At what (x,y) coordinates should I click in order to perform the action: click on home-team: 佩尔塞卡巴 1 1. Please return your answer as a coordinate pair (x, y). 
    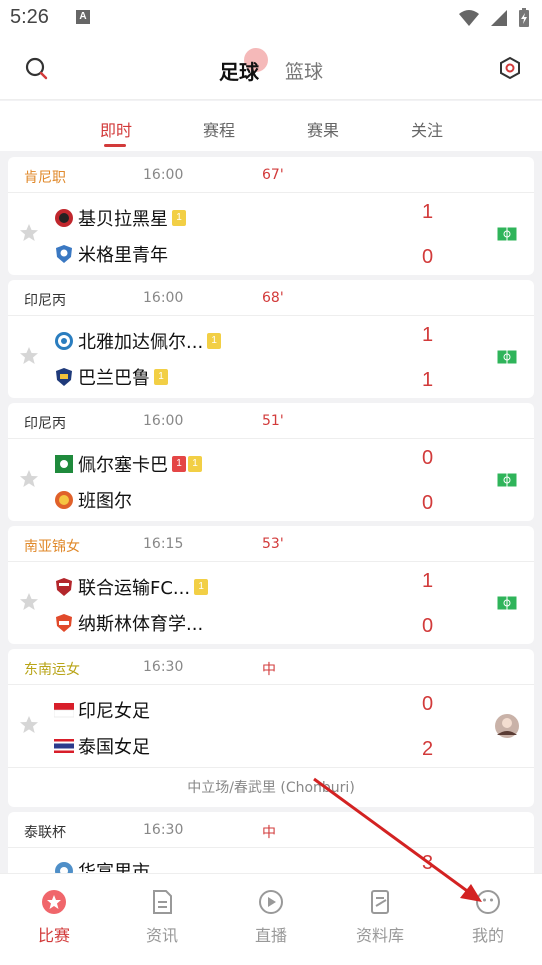
    Looking at the image, I should click on (128, 464).